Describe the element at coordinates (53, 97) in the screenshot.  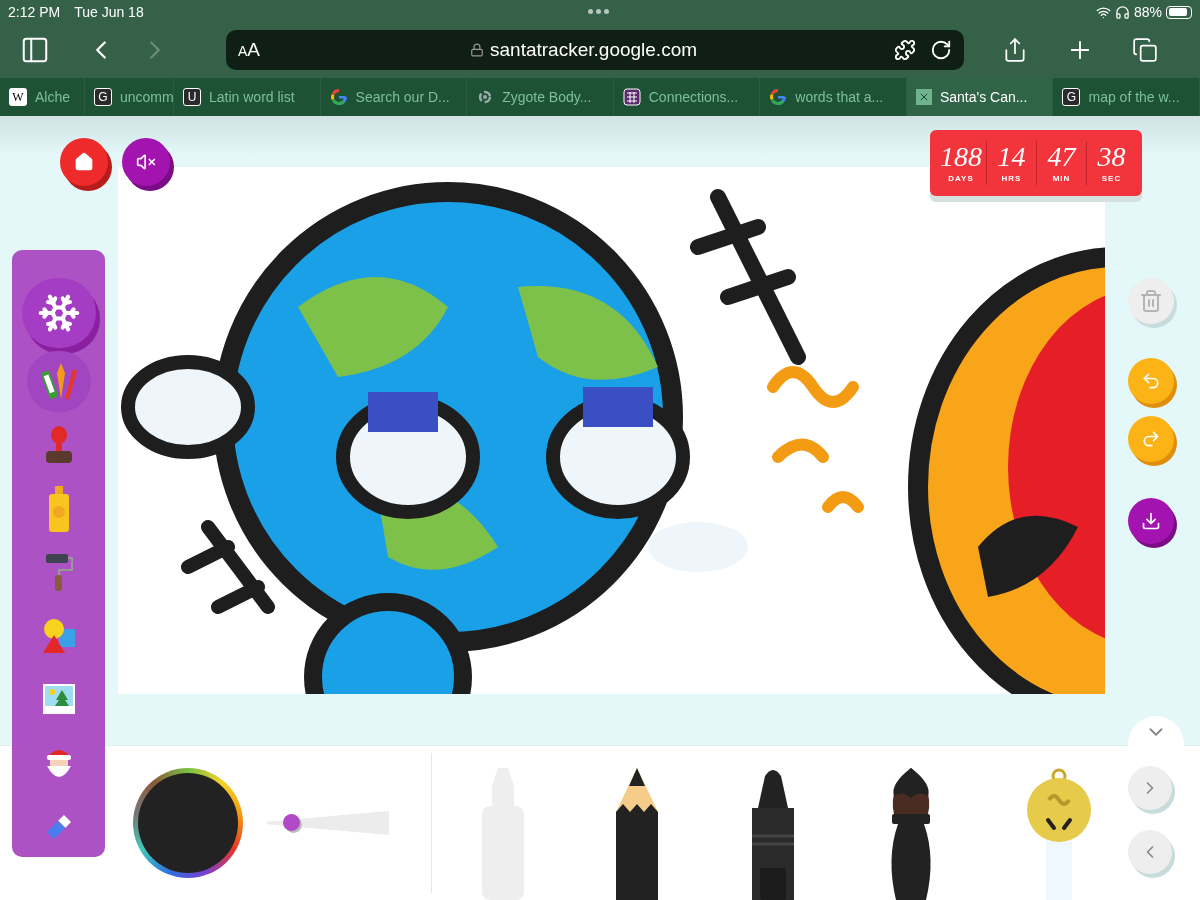
I see `tab-title: Alche` at that location.